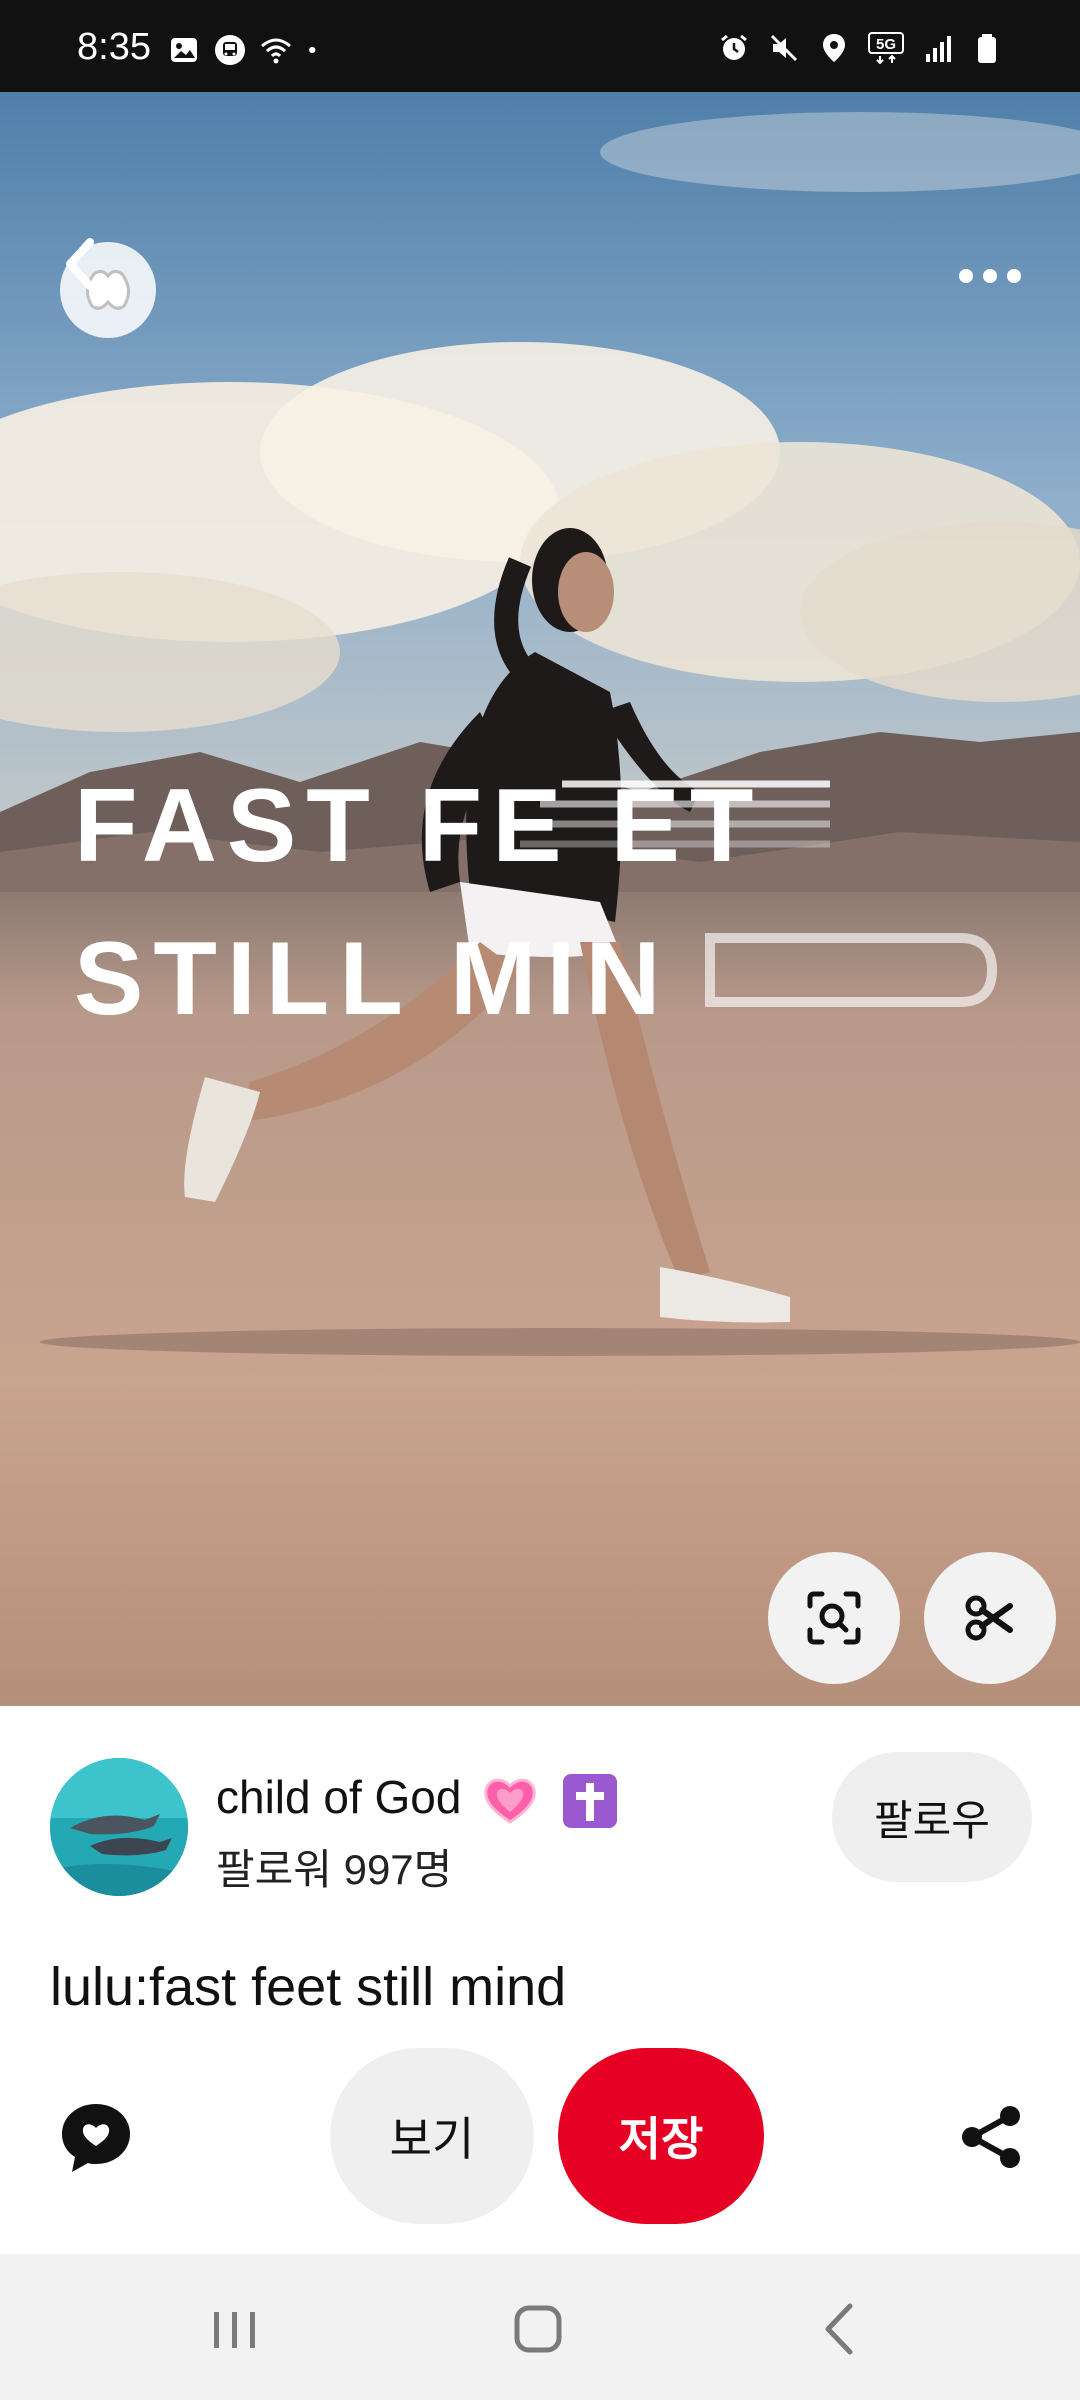 The width and height of the screenshot is (1080, 2400). Describe the element at coordinates (334, 1869) in the screenshot. I see `follower-count: 팔로워 997명` at that location.